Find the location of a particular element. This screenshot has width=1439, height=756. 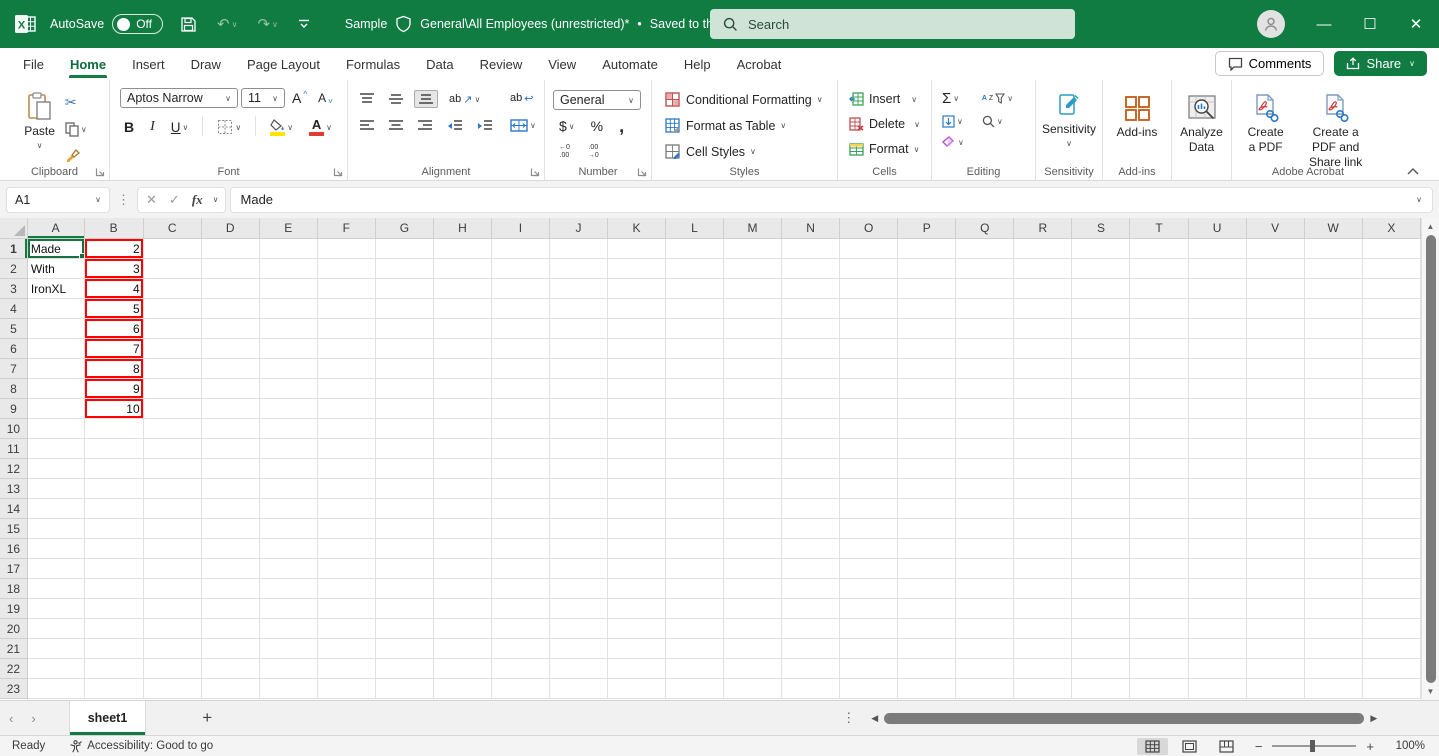

cell-Q22 is located at coordinates (985, 669).